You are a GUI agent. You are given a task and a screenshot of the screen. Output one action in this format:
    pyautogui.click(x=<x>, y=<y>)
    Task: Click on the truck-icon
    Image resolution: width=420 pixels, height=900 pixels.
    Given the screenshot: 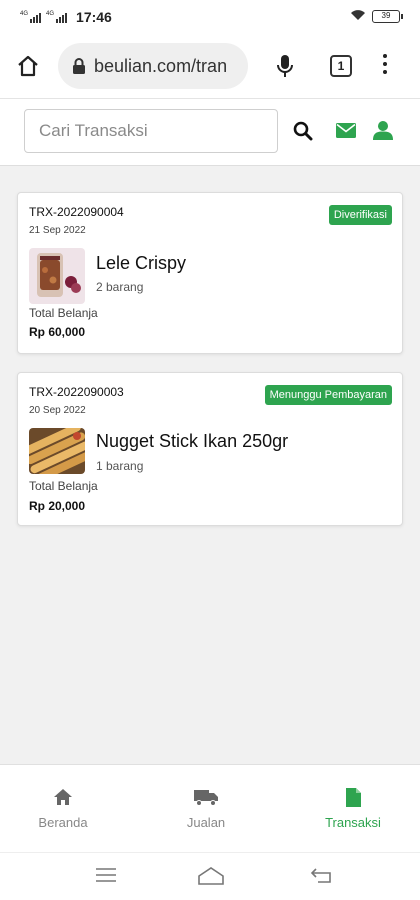 What is the action you would take?
    pyautogui.click(x=206, y=797)
    